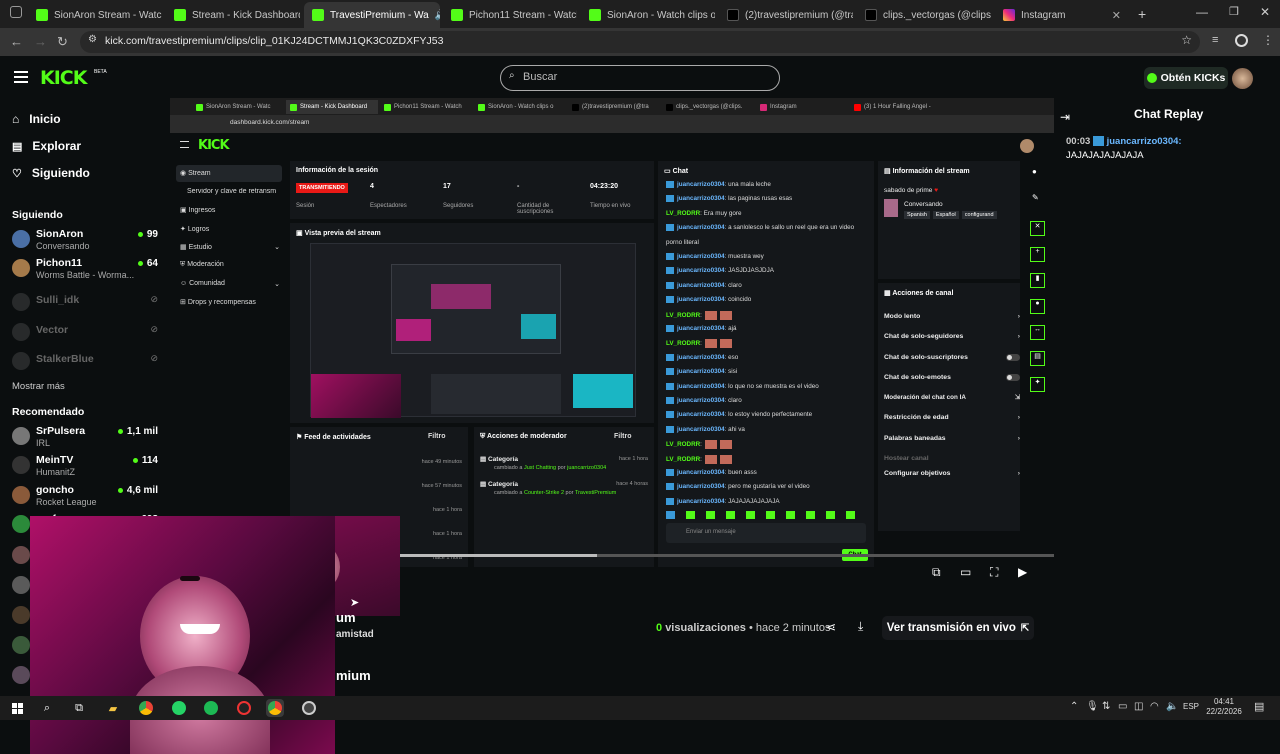 The width and height of the screenshot is (1280, 754). Describe the element at coordinates (1215, 40) in the screenshot. I see `media-controls-icon: ≡` at that location.